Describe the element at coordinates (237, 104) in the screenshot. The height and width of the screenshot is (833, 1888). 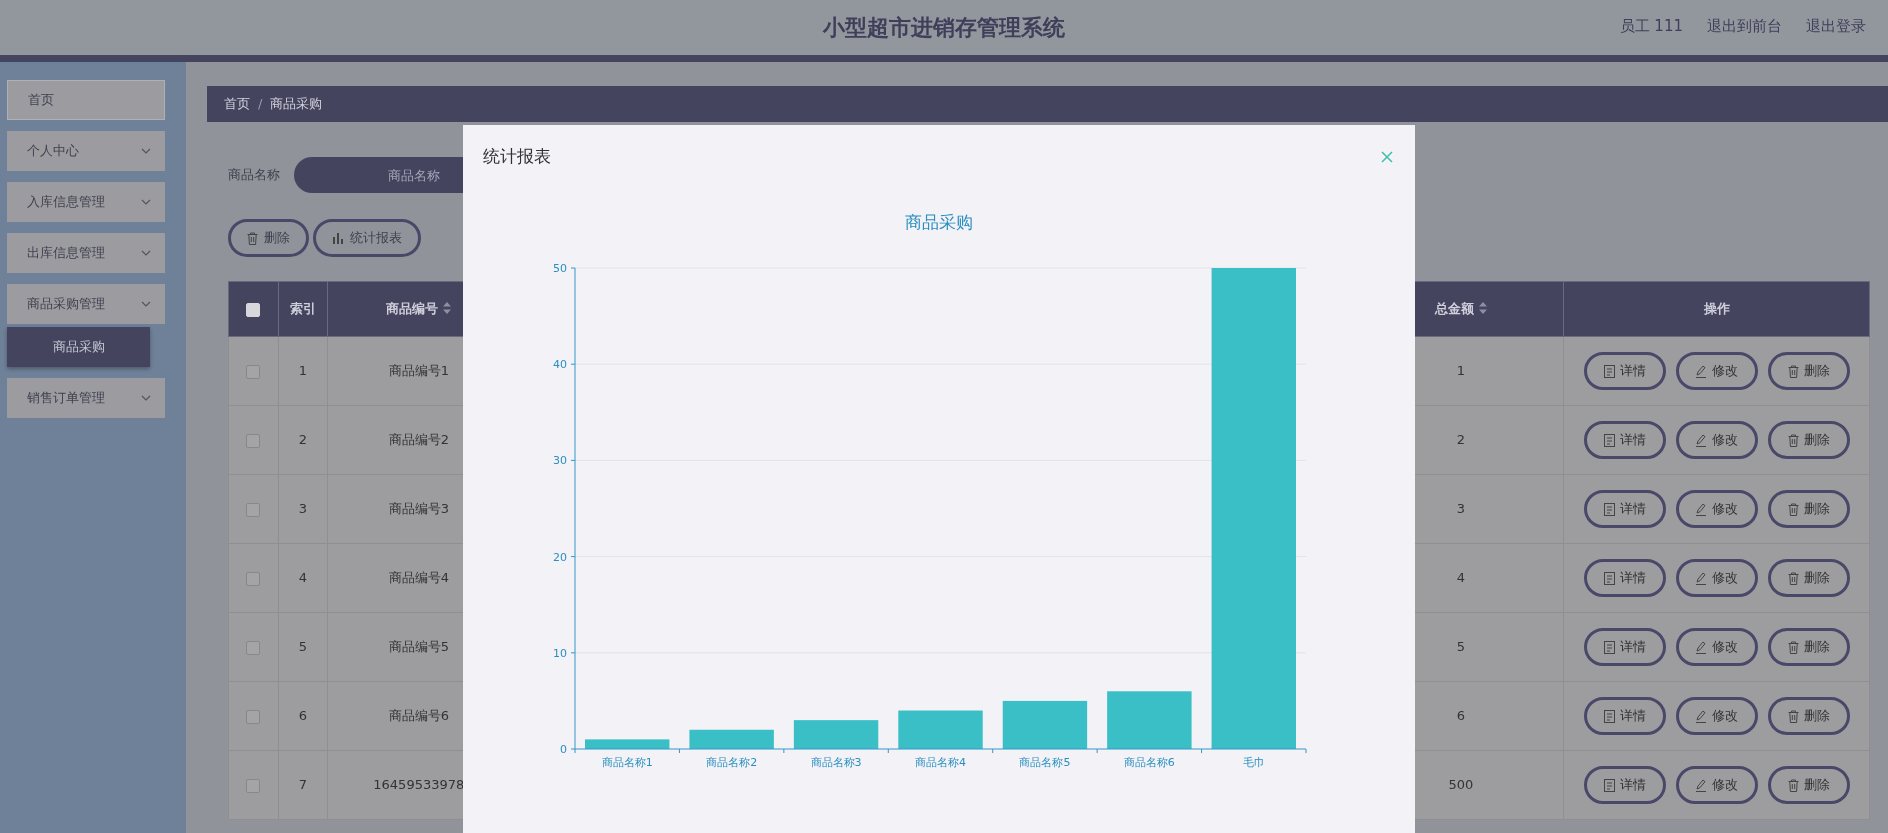
I see `breadcrumb-item: 首页` at that location.